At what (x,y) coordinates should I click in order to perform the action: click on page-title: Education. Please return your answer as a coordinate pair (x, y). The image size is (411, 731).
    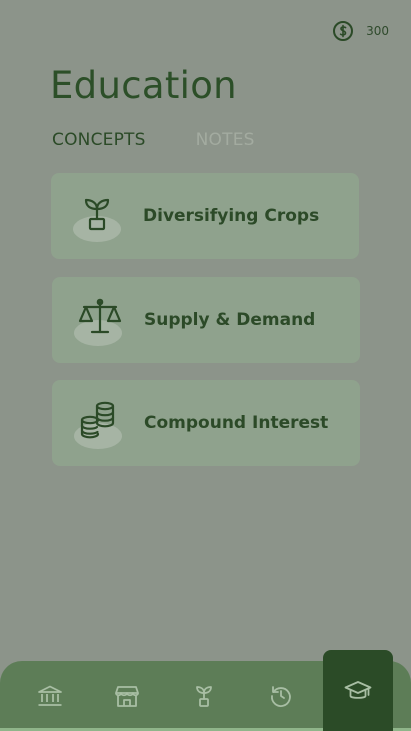
    Looking at the image, I should click on (143, 85).